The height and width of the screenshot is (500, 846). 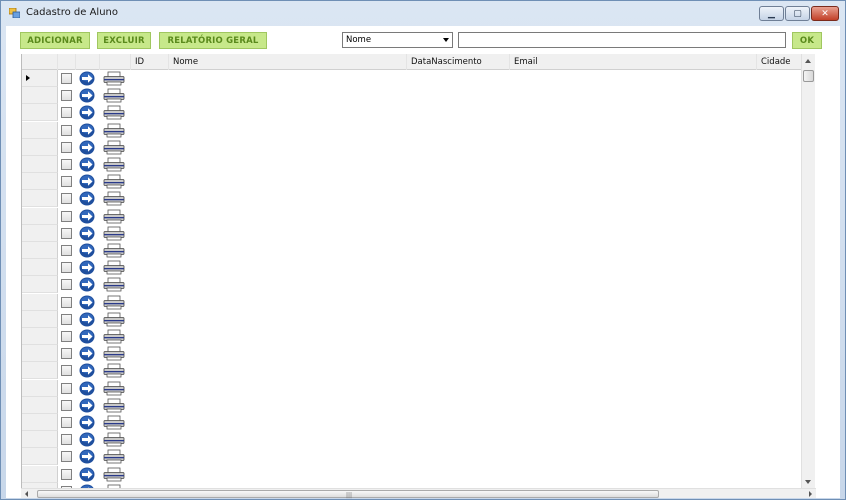 What do you see at coordinates (825, 13) in the screenshot?
I see `close-button: ✕` at bounding box center [825, 13].